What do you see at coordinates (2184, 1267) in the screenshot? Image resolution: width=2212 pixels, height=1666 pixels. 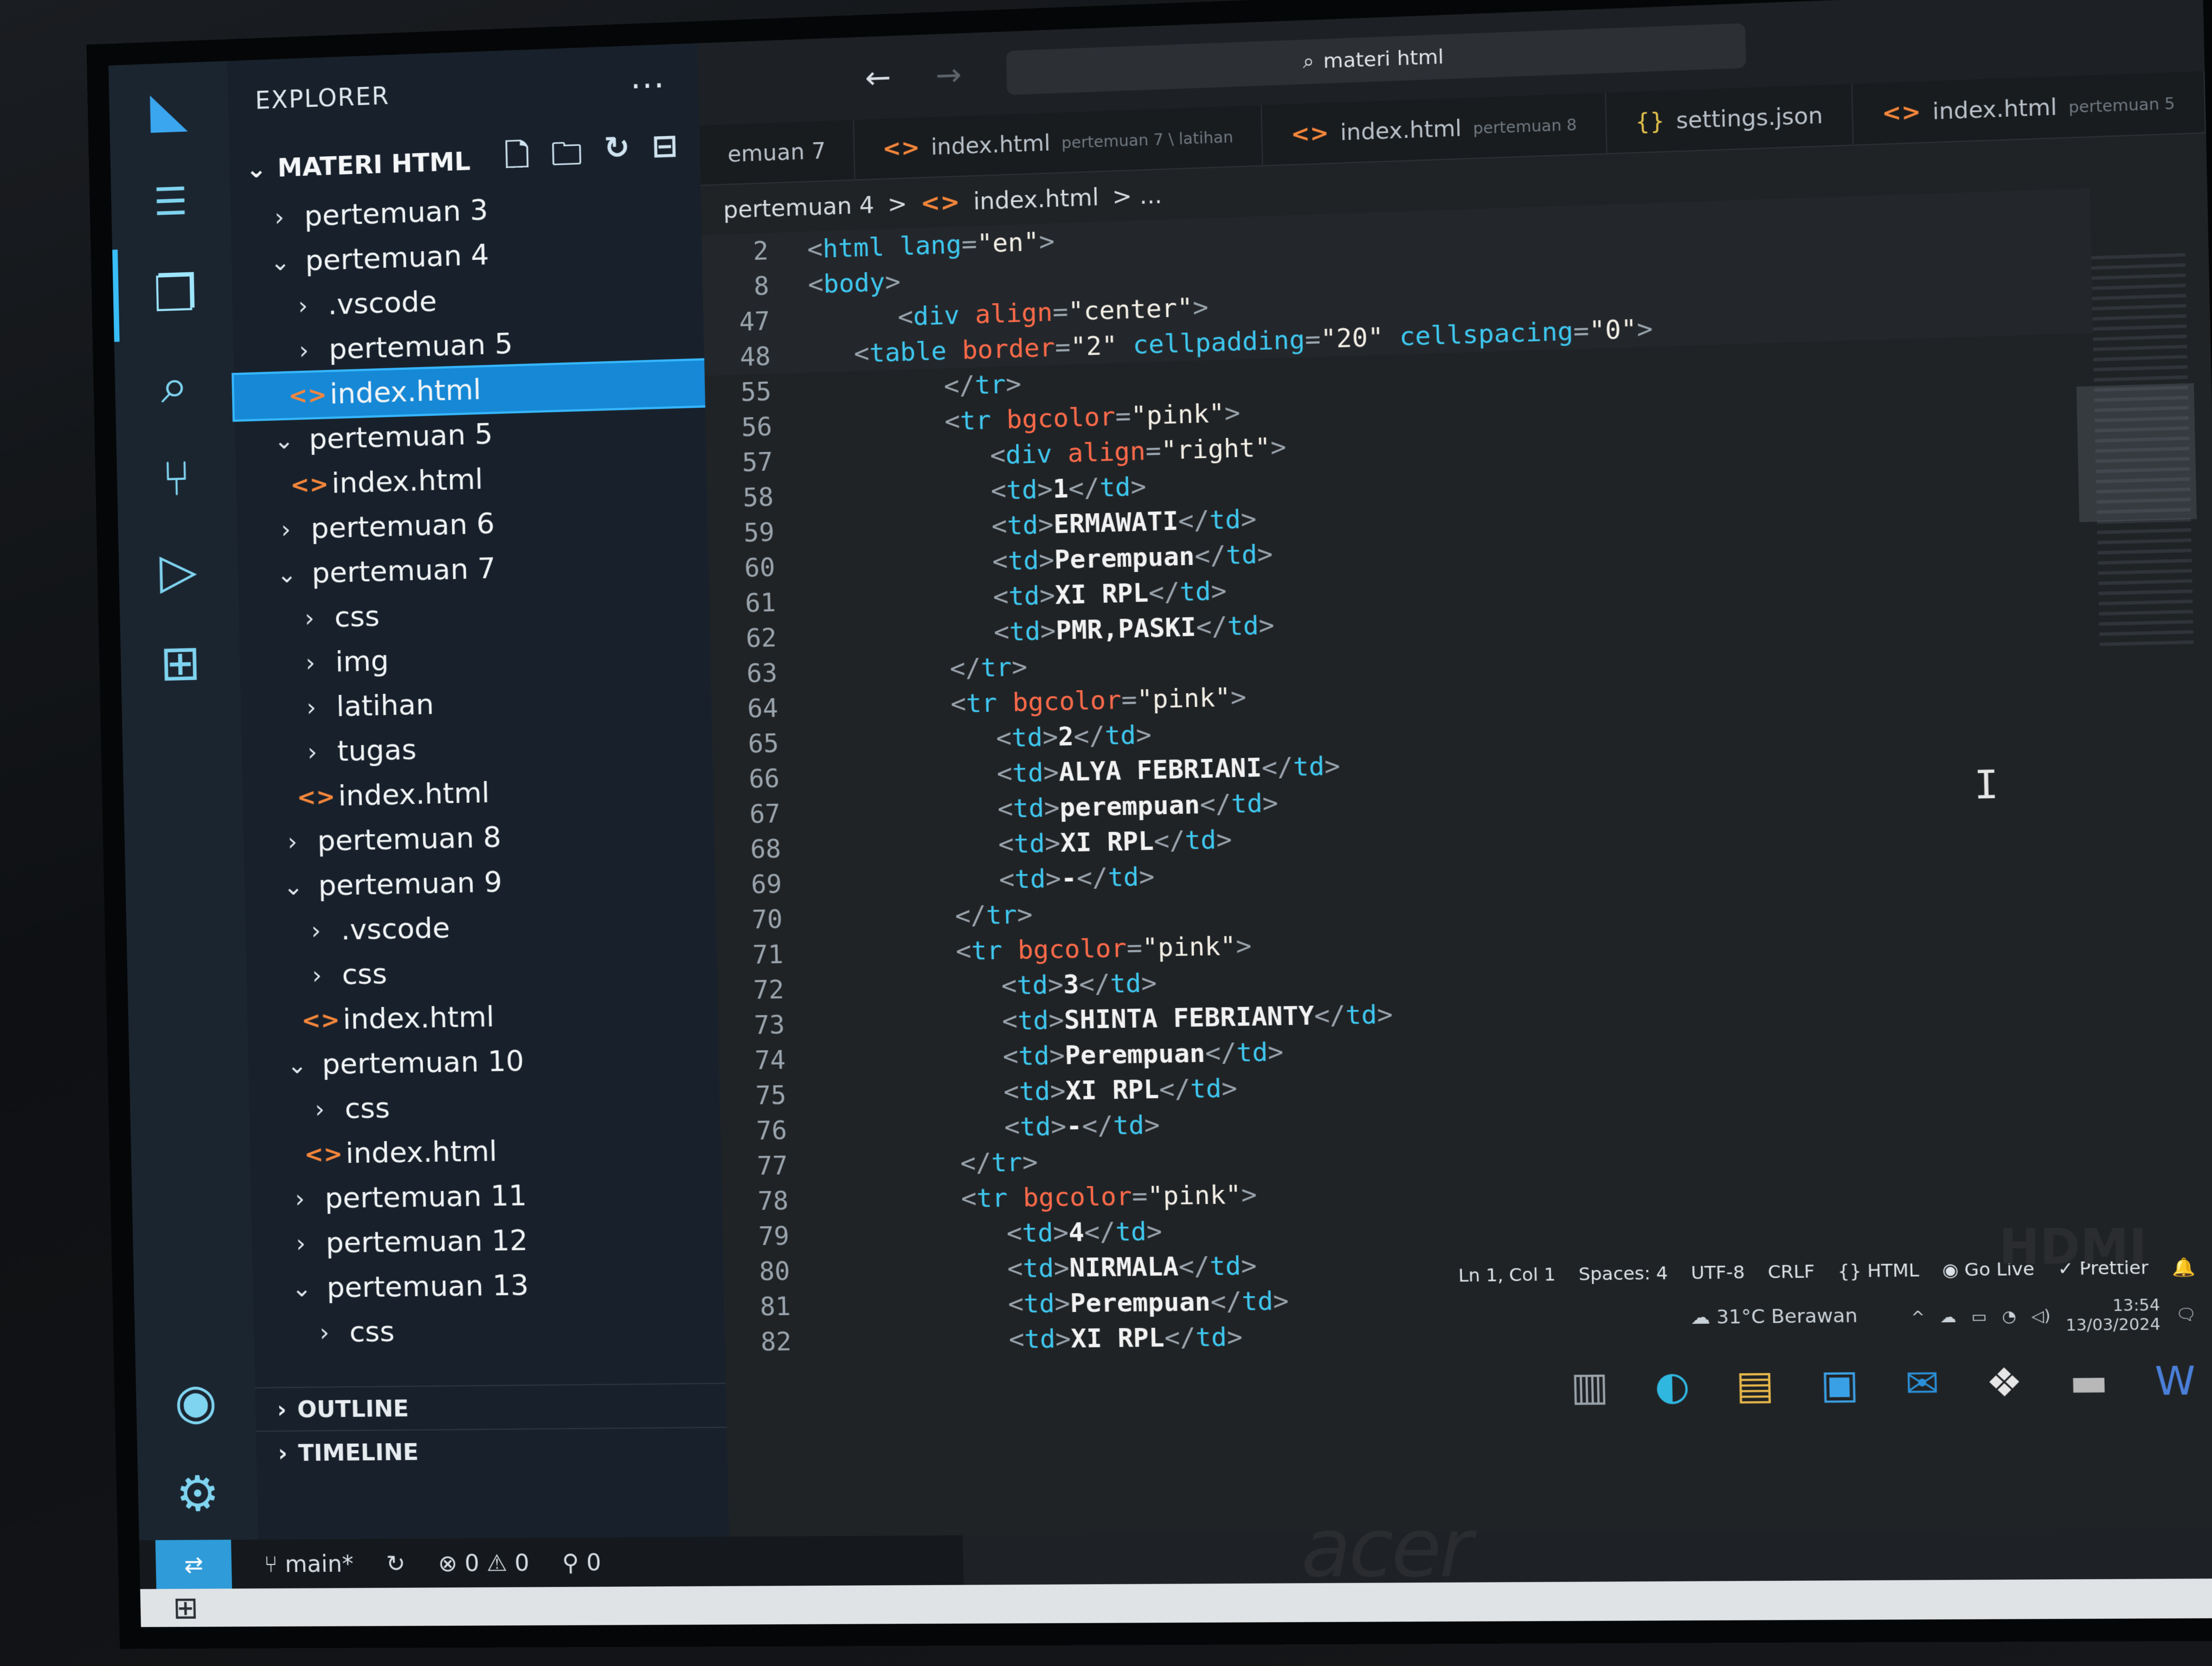 I see `notifications-bell-icon: 🔔` at bounding box center [2184, 1267].